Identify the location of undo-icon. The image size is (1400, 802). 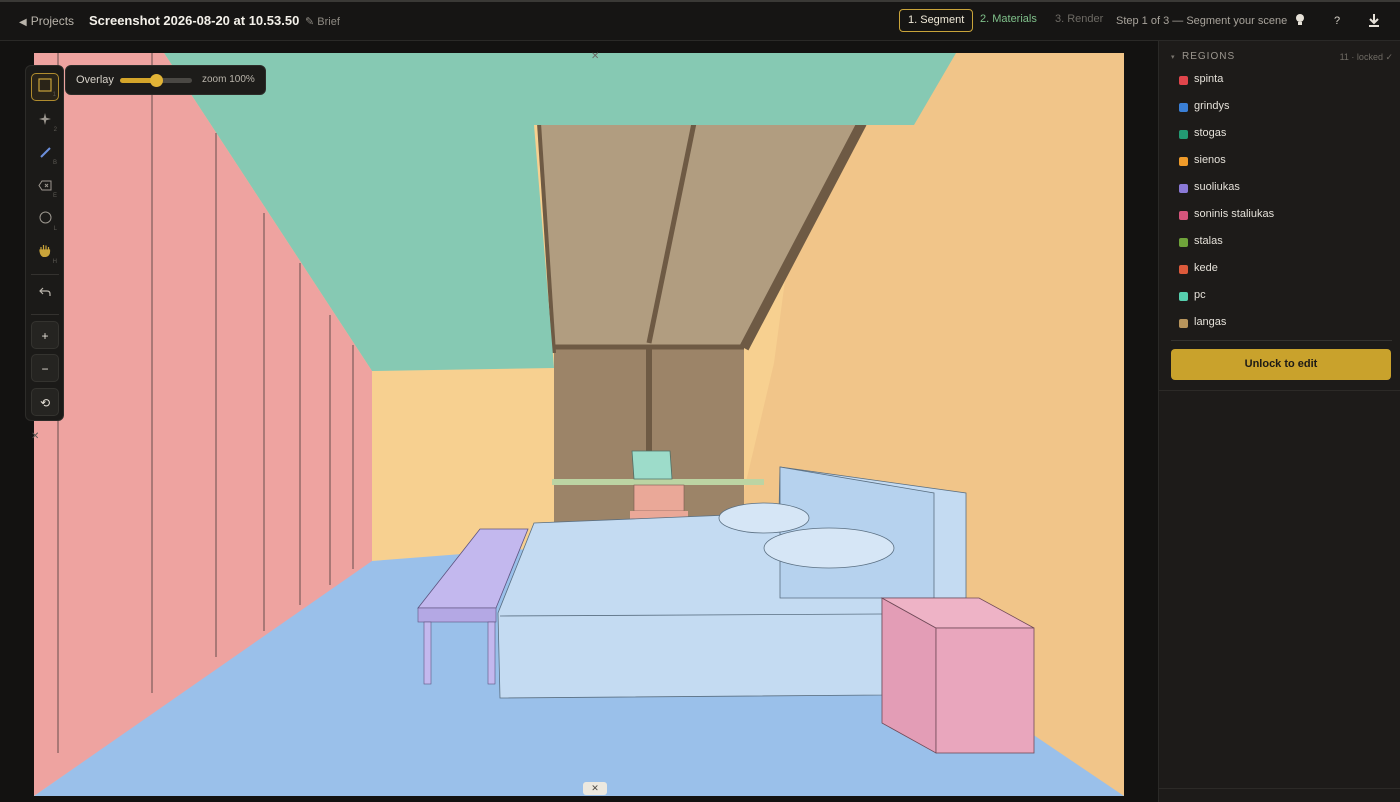
(45, 291).